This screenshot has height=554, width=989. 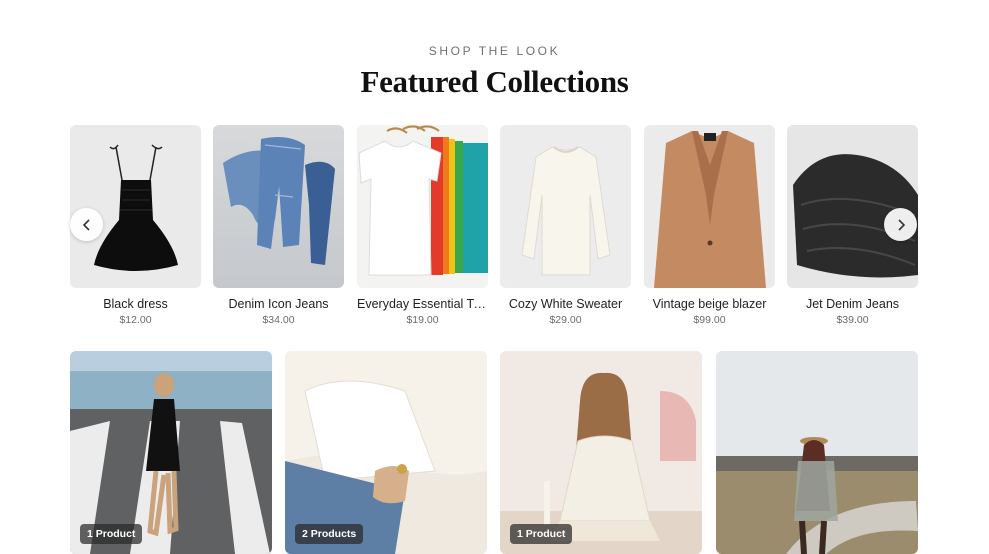 I want to click on product-count-badge: 2 Products, so click(x=329, y=534).